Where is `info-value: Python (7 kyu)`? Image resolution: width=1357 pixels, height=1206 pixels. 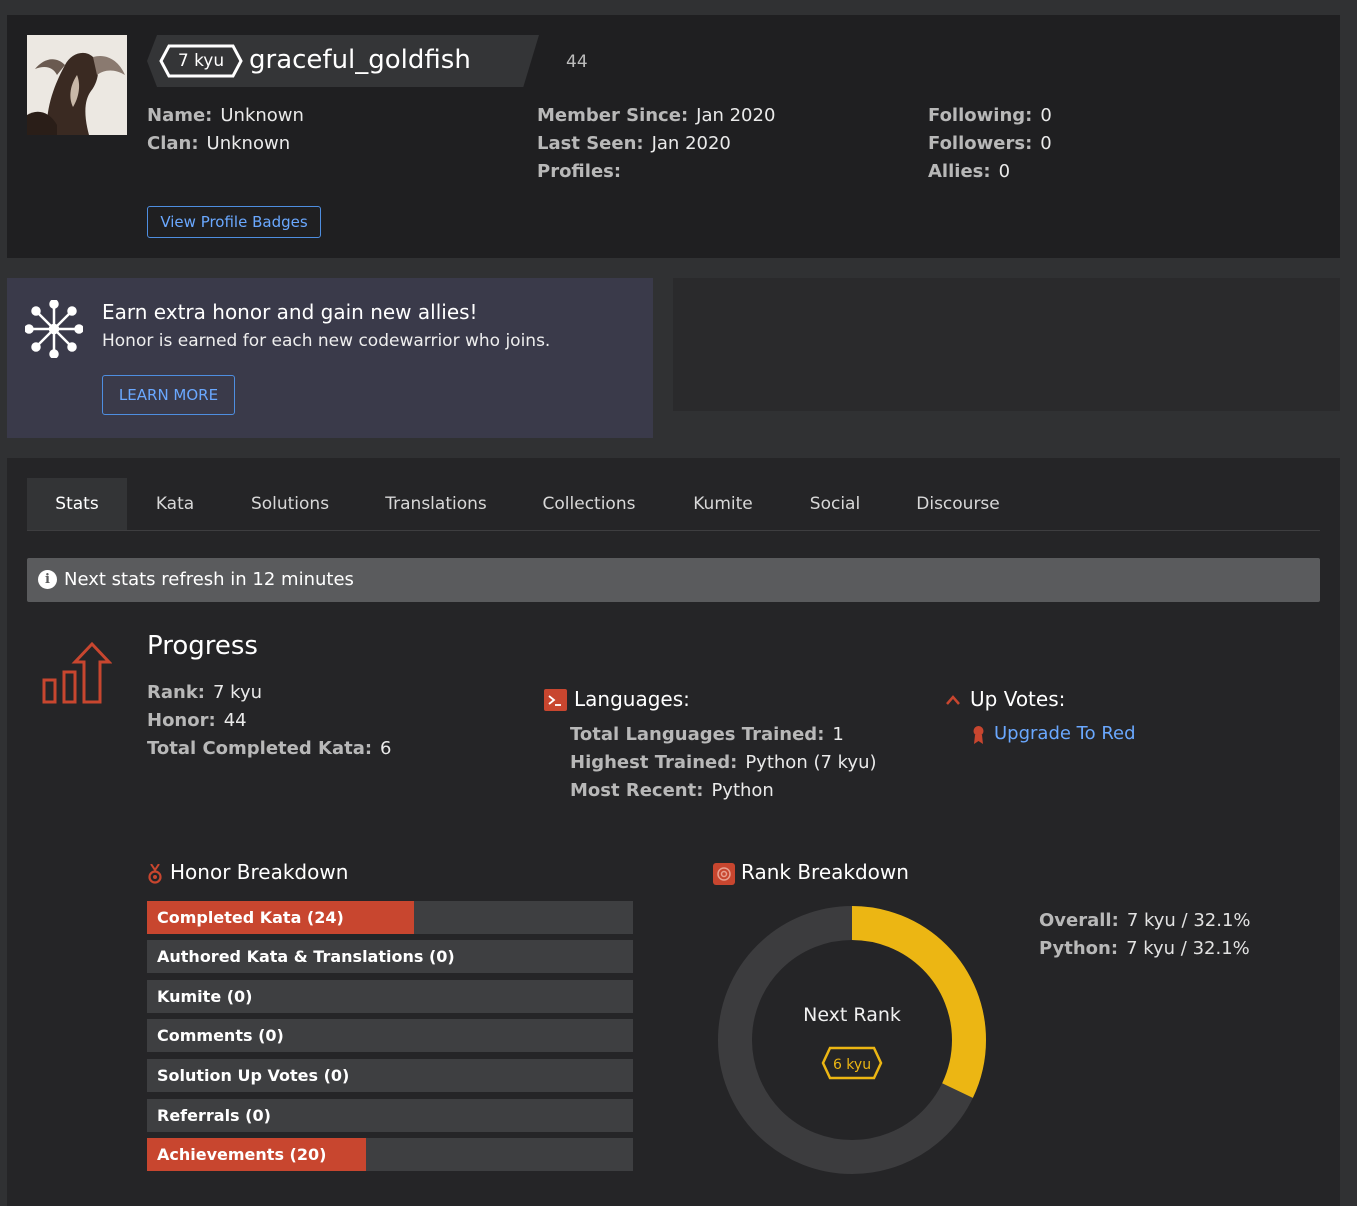 info-value: Python (7 kyu) is located at coordinates (811, 762).